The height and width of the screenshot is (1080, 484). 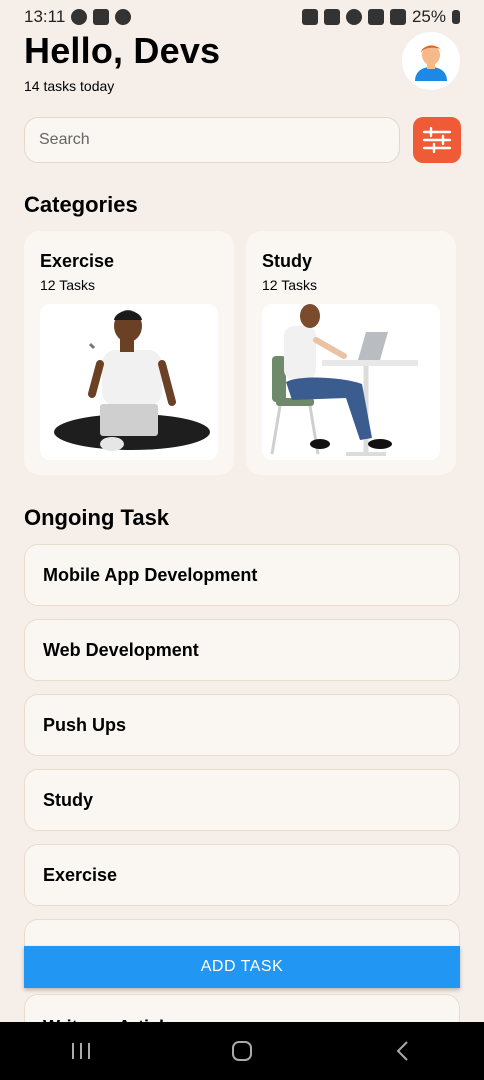 What do you see at coordinates (242, 967) in the screenshot?
I see `add-task-button: ADD TASK` at bounding box center [242, 967].